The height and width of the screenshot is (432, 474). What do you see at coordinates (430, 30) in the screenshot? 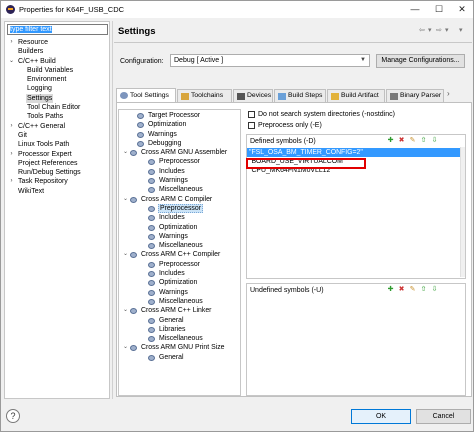
I see `back-menu-icon: ▾` at bounding box center [430, 30].